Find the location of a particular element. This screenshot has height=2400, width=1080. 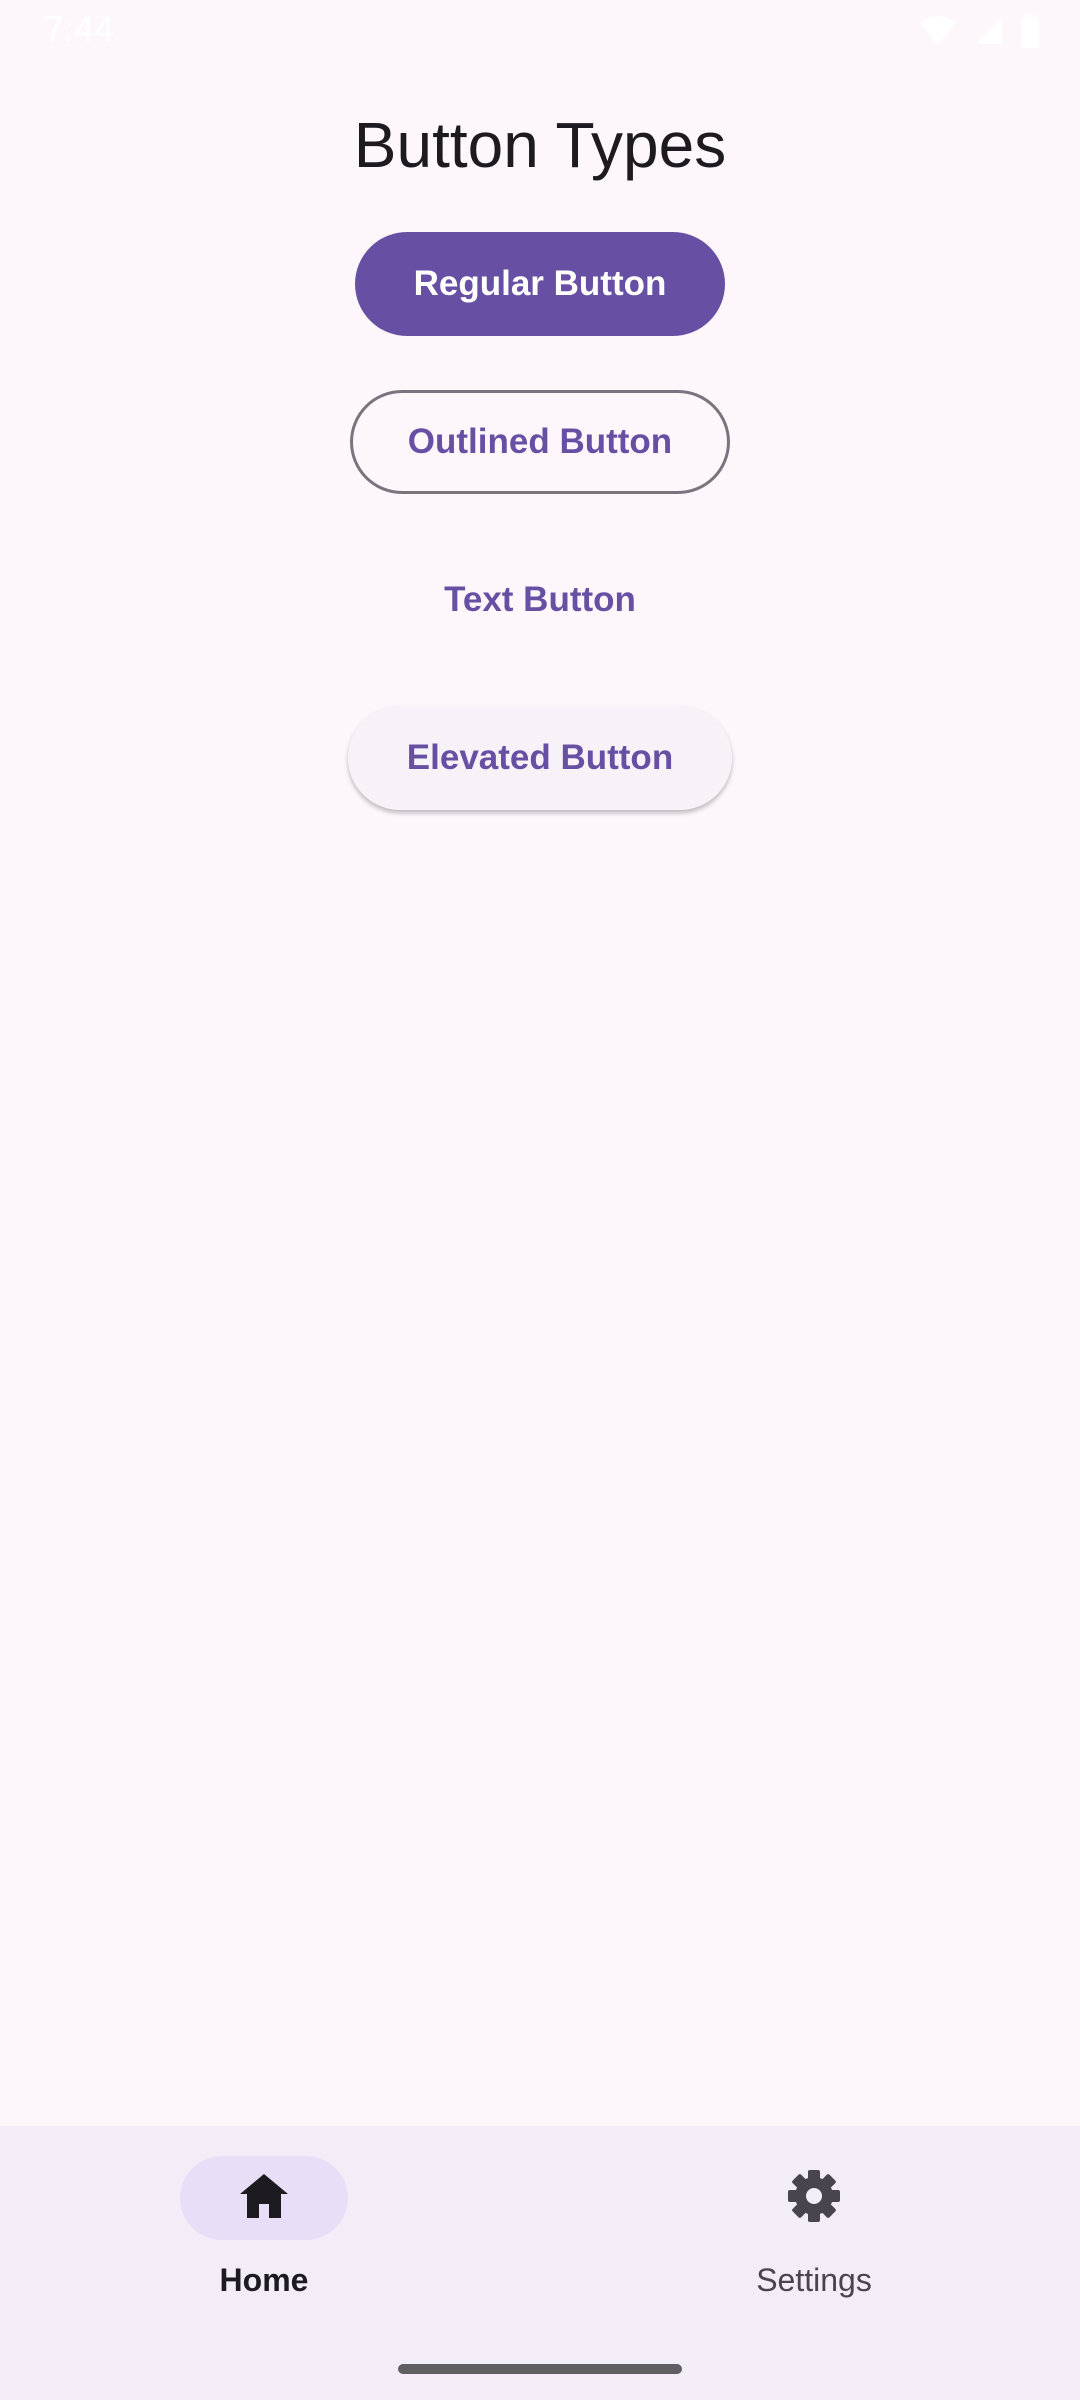

nav-label-home: Home is located at coordinates (264, 2280).